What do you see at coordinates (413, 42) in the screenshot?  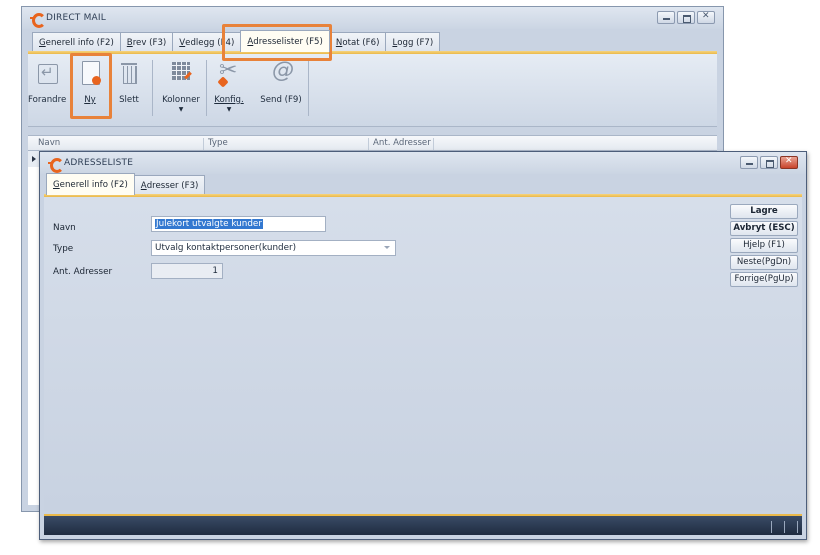 I see `tab-logg: Logg (F7)` at bounding box center [413, 42].